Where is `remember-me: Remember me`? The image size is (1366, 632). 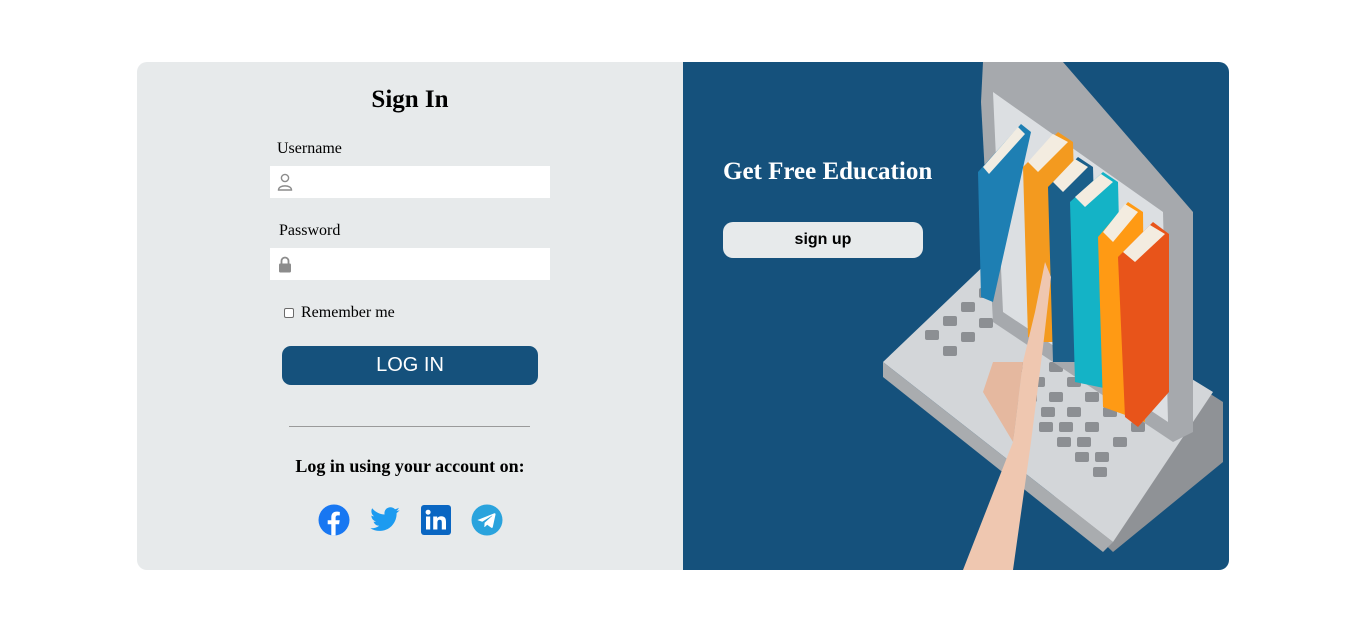 remember-me: Remember me is located at coordinates (339, 313).